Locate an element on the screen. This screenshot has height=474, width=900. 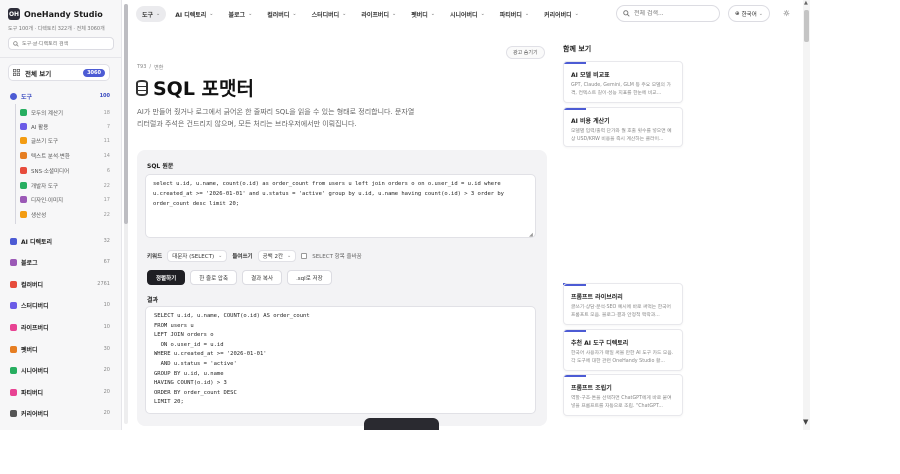
sidebar-search is located at coordinates (61, 43).